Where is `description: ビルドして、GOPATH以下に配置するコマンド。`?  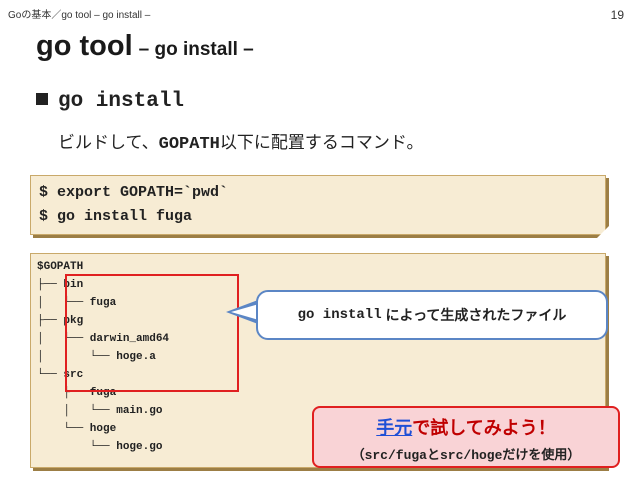 description: ビルドして、GOPATH以下に配置するコマンド。 is located at coordinates (241, 141).